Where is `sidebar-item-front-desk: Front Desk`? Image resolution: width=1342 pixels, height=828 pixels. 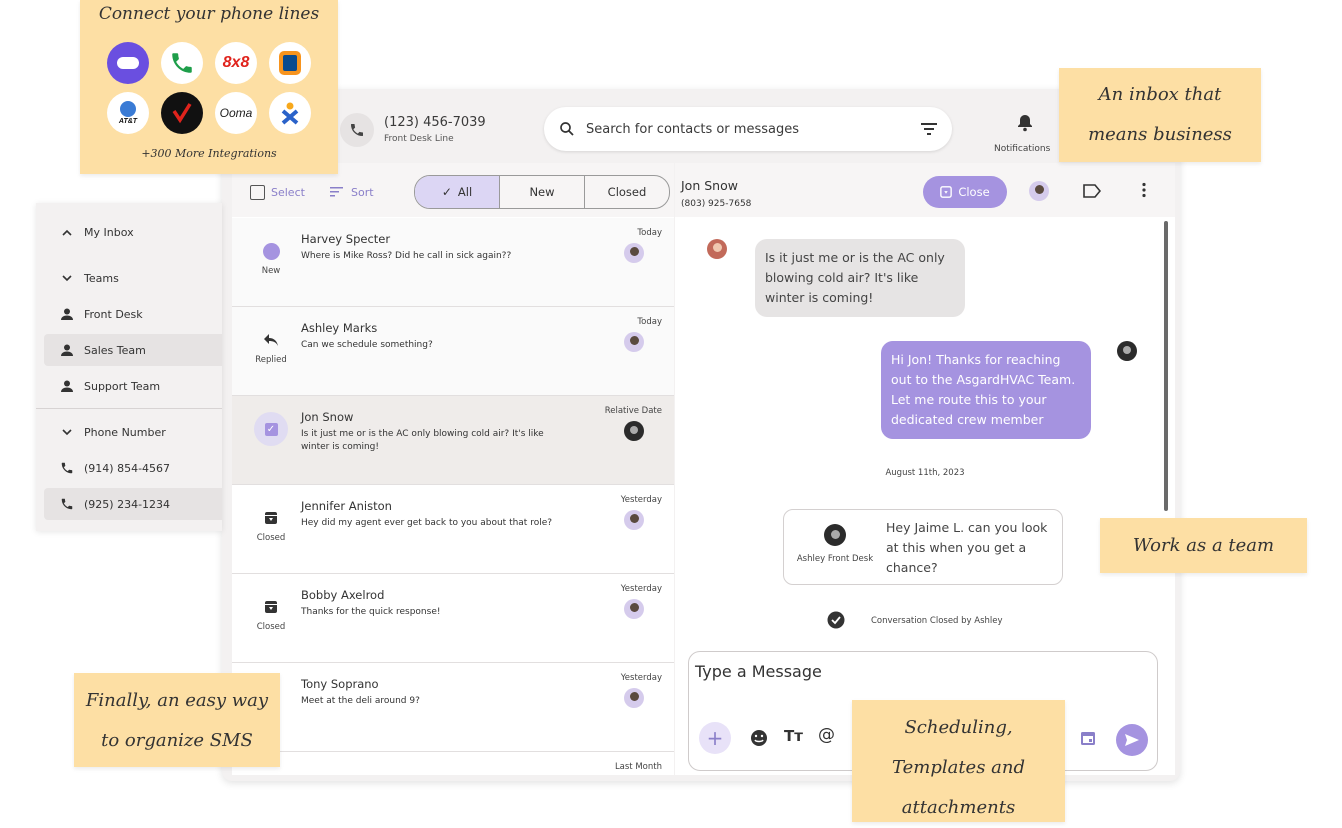 sidebar-item-front-desk: Front Desk is located at coordinates (133, 314).